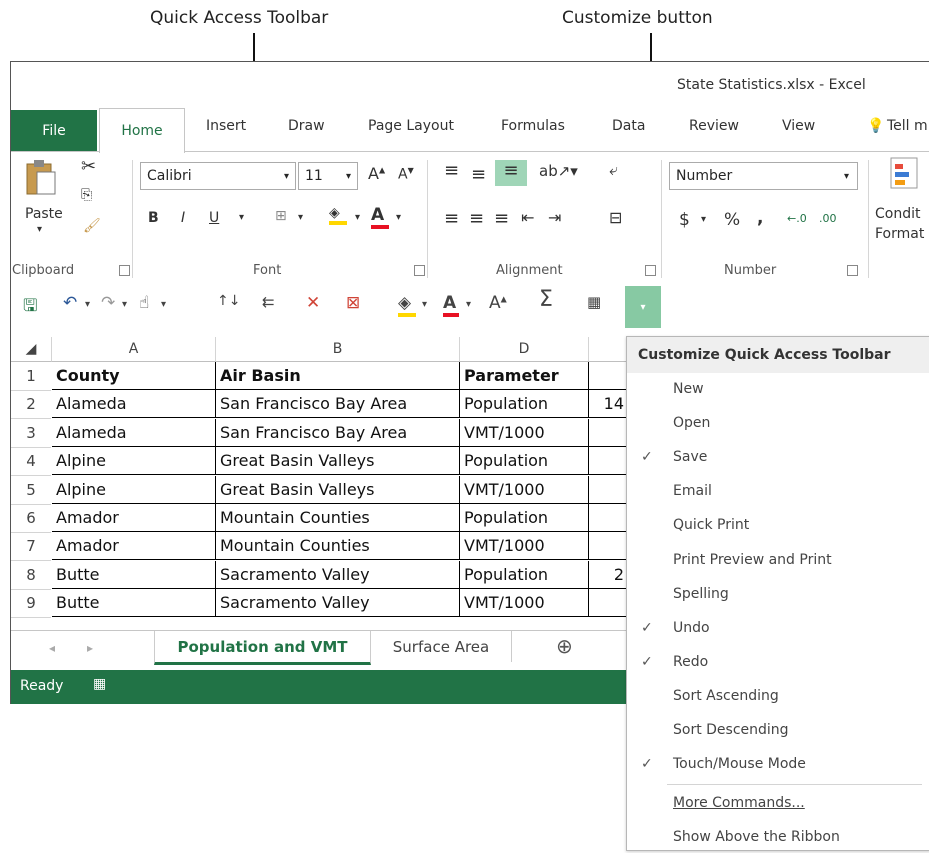 The width and height of the screenshot is (929, 853). I want to click on redo-icon: ↷, so click(108, 303).